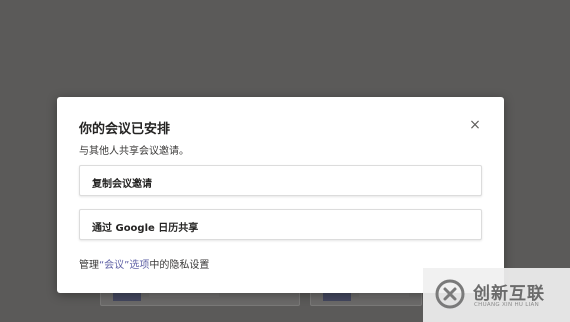 This screenshot has height=322, width=570. I want to click on close-icon: ×, so click(475, 125).